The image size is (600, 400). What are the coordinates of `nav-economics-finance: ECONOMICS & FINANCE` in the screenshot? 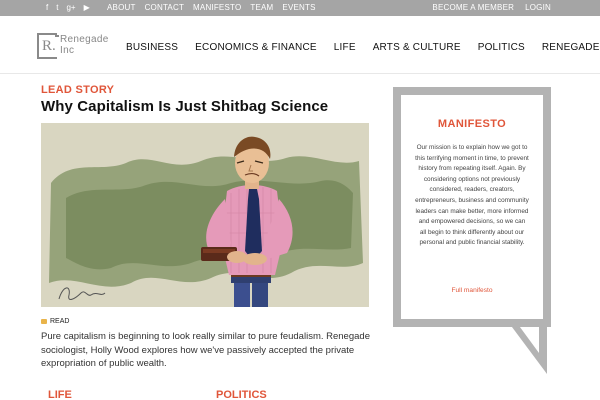 It's located at (256, 47).